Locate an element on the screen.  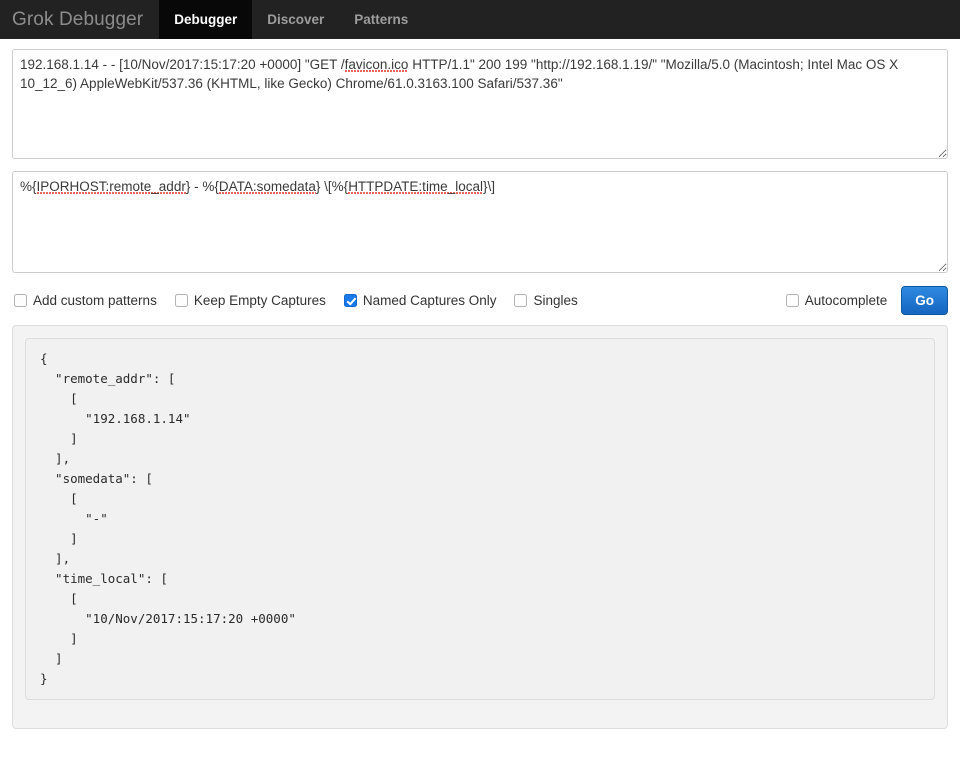
option-label-autocomplete: Autocomplete is located at coordinates (846, 300).